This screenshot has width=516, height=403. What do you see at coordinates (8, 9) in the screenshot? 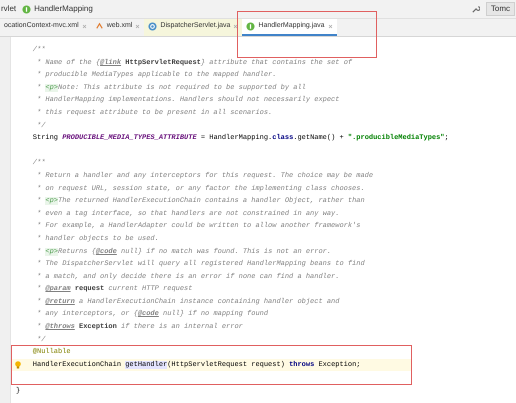
I see `breadcrumb-item: rvlet` at bounding box center [8, 9].